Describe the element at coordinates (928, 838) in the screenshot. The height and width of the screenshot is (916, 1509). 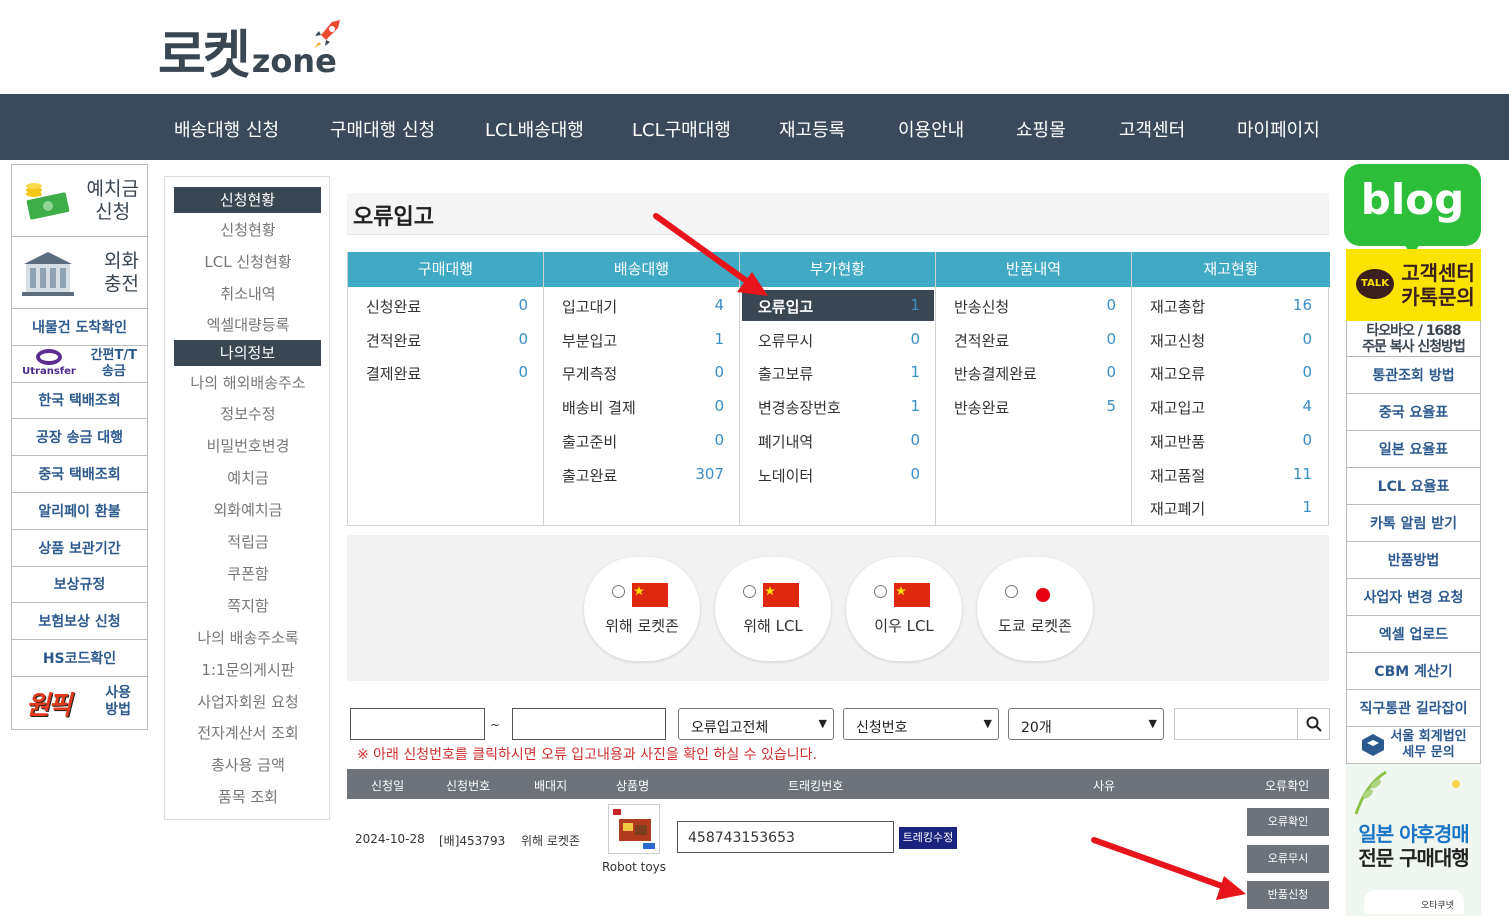
I see `edit-tracking-button: 트레킹수정` at that location.